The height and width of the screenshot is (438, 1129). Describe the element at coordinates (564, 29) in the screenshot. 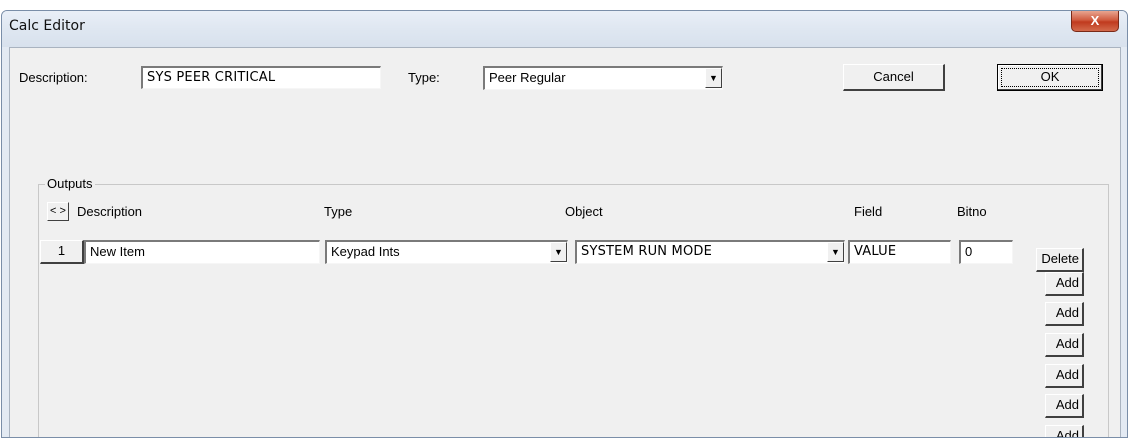

I see `title-bar: Calc Editor X` at that location.